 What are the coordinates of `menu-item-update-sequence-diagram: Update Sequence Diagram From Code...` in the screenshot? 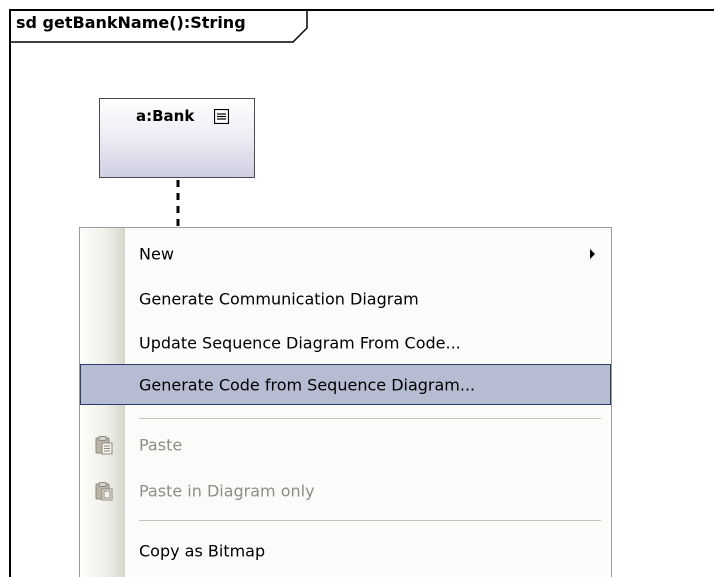 It's located at (345, 343).